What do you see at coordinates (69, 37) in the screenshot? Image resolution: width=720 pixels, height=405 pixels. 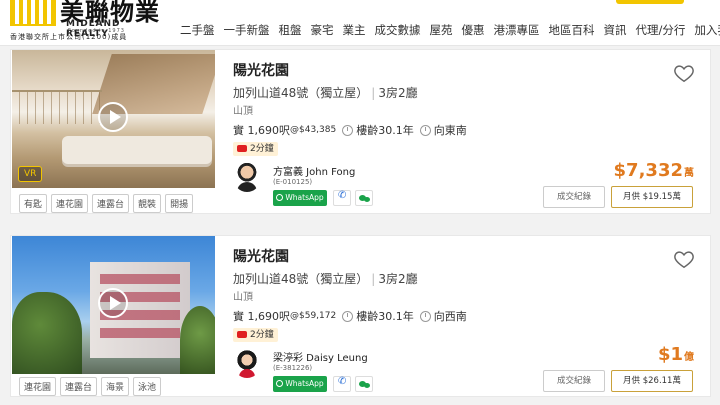 I see `logo-listed-text: 香港聯交所上市公司(1200)成員` at bounding box center [69, 37].